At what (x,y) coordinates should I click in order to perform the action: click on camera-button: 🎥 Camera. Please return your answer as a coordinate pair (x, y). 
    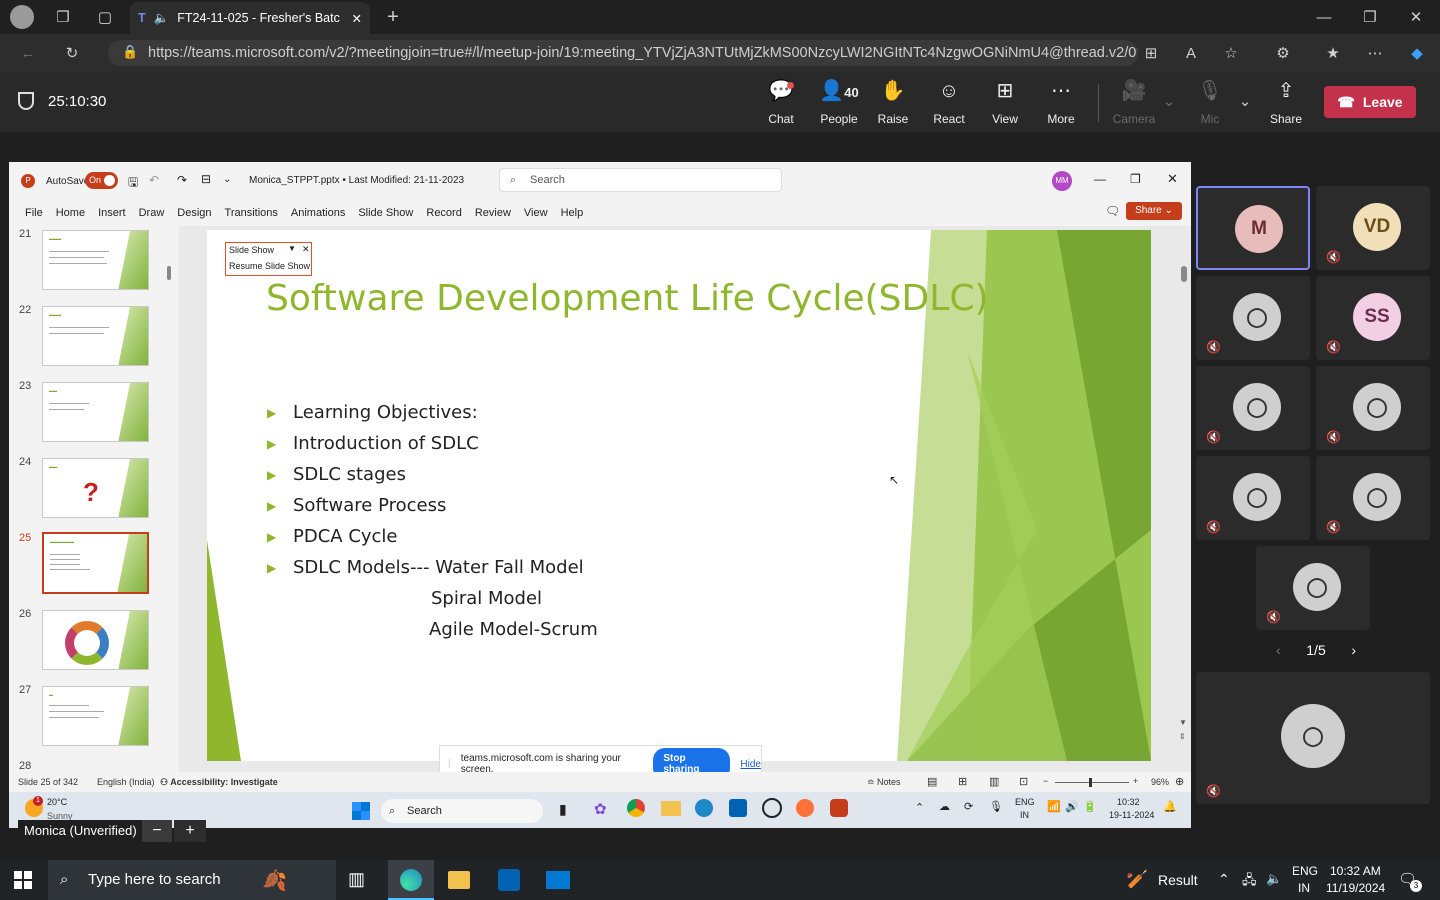
    Looking at the image, I should click on (1134, 103).